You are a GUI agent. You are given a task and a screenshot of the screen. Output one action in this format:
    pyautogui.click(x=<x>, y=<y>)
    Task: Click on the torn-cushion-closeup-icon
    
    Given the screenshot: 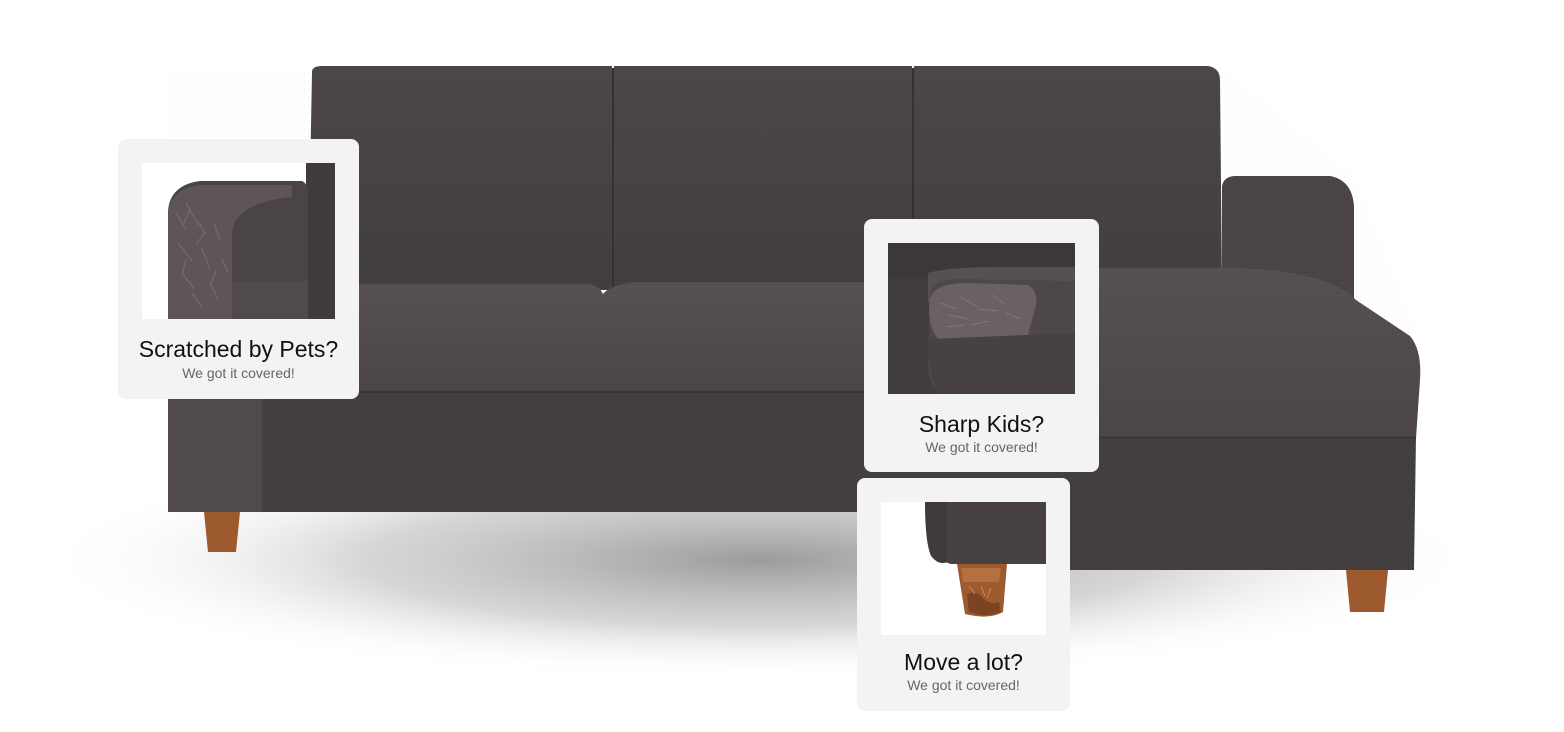 What is the action you would take?
    pyautogui.click(x=981, y=318)
    